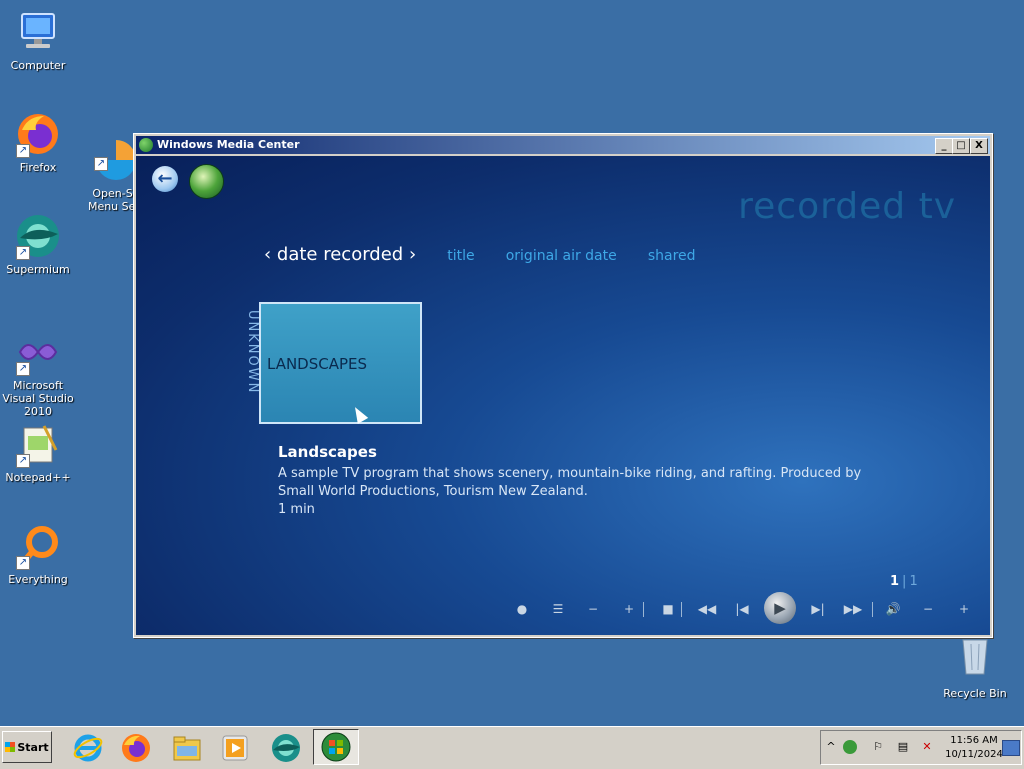  Describe the element at coordinates (1011, 748) in the screenshot. I see `show-desktop-icon` at that location.